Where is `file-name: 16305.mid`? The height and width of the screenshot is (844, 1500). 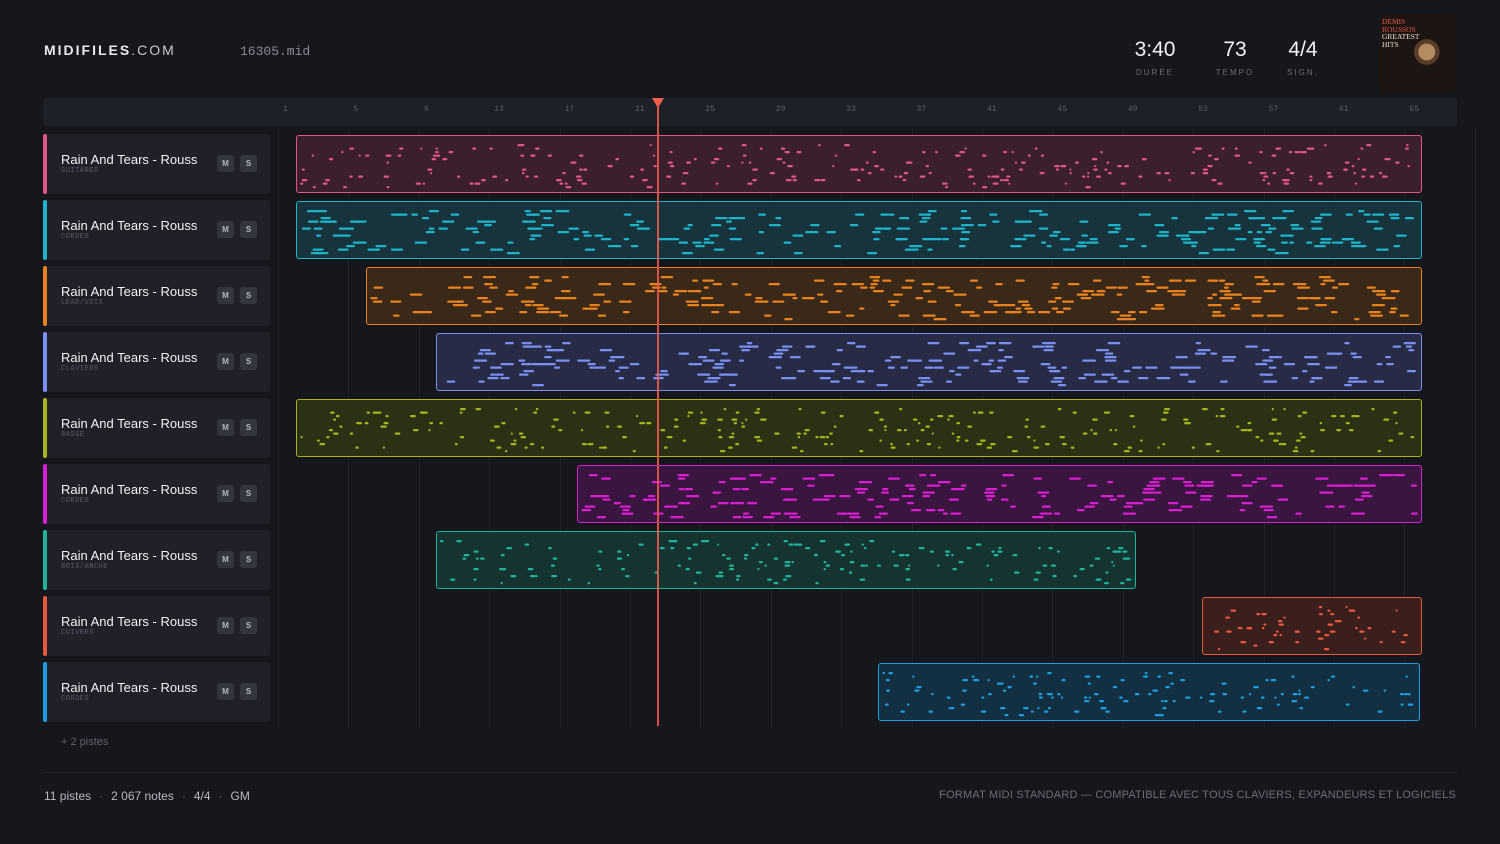 file-name: 16305.mid is located at coordinates (275, 51).